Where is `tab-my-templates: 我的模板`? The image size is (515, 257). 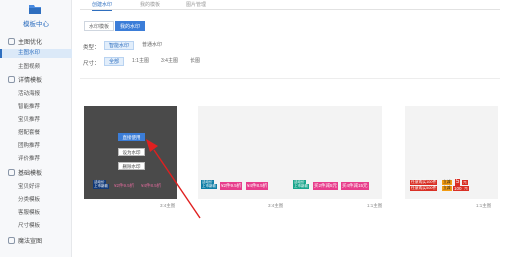 tab-my-templates: 我的模板 is located at coordinates (150, 4).